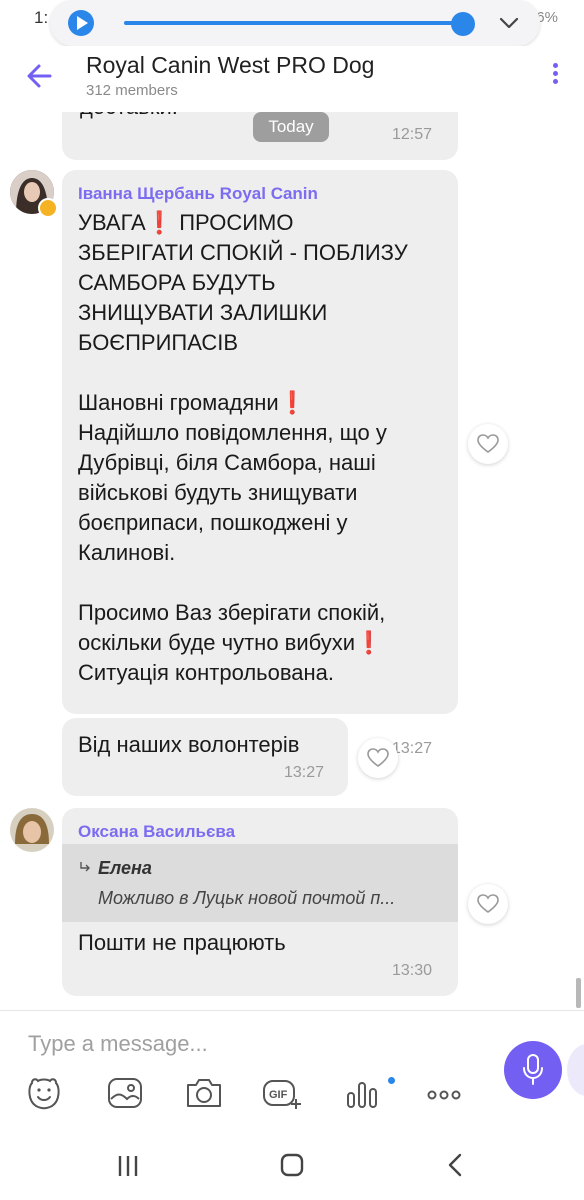 The height and width of the screenshot is (1200, 584). I want to click on media-progress-track, so click(294, 23).